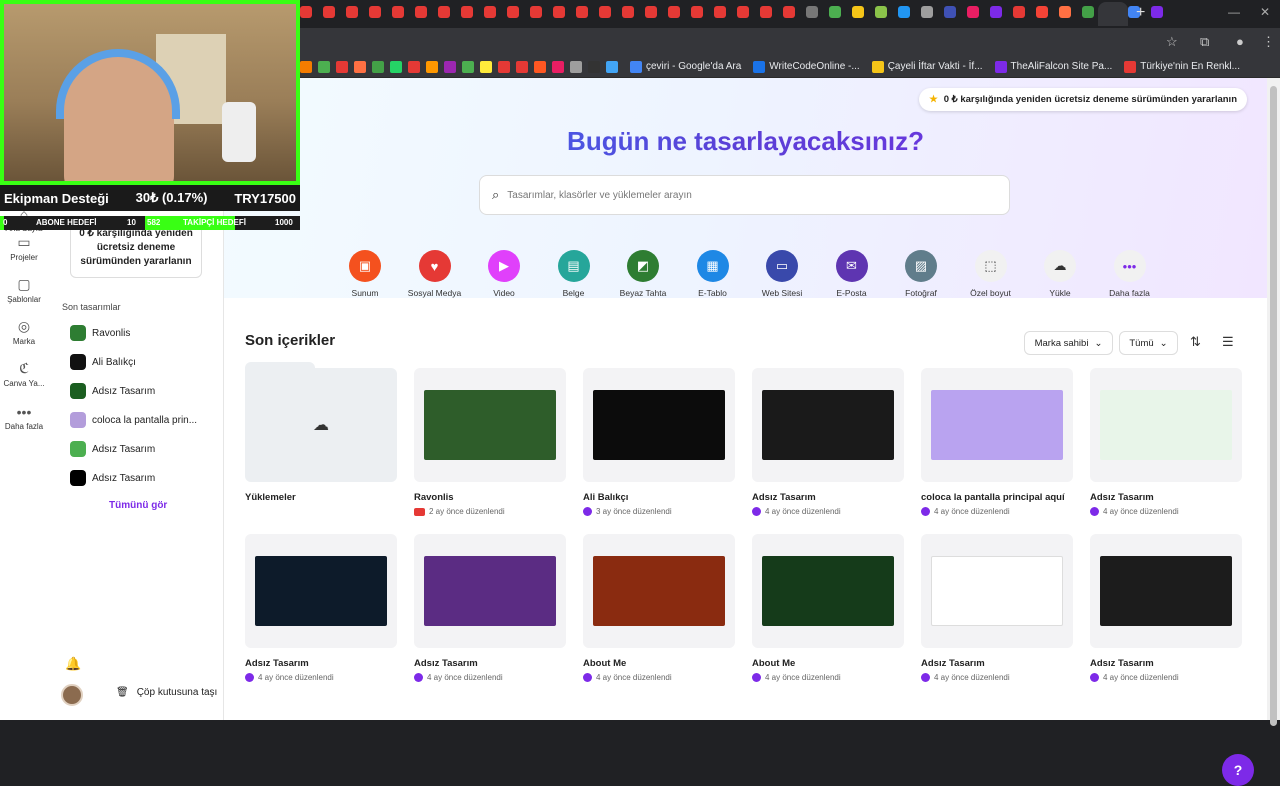 Image resolution: width=1280 pixels, height=786 pixels. I want to click on new-tab-button: +, so click(1140, 13).